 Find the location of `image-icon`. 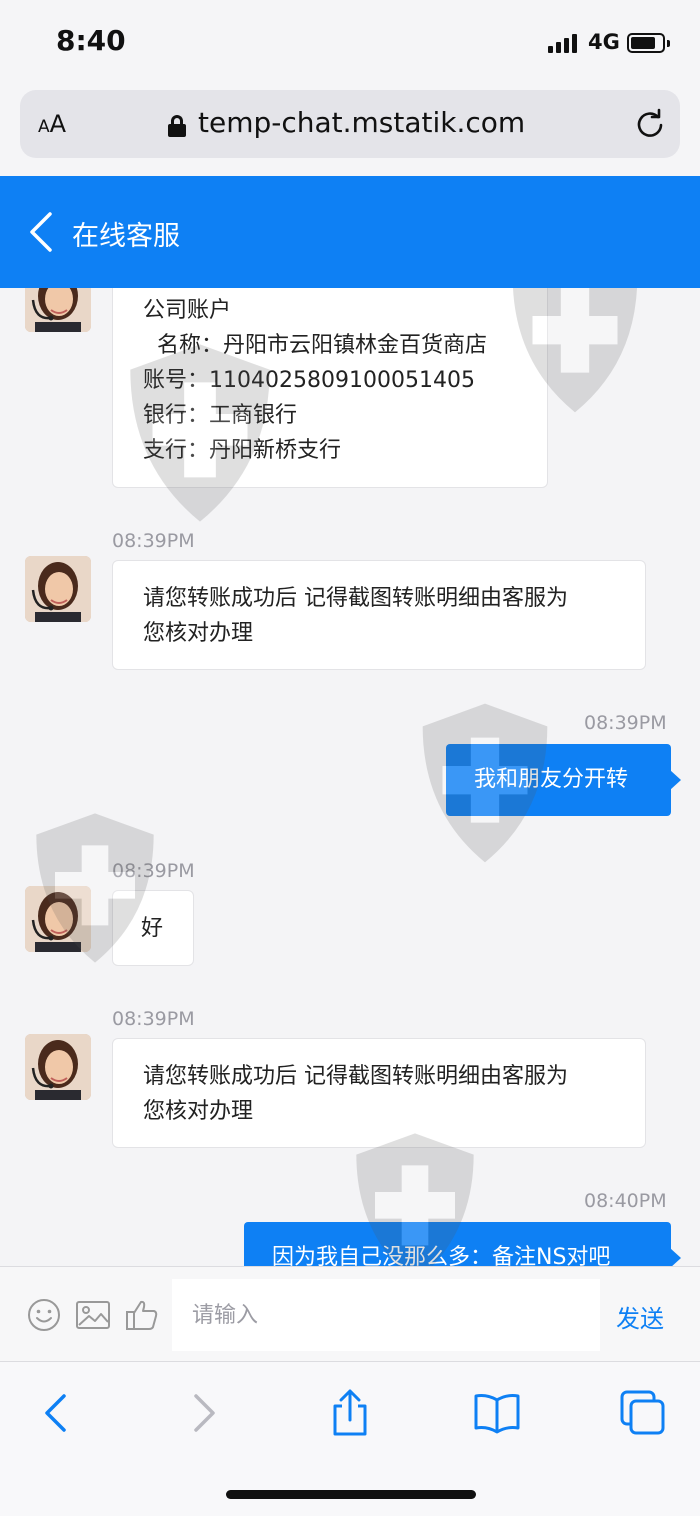

image-icon is located at coordinates (93, 1315).